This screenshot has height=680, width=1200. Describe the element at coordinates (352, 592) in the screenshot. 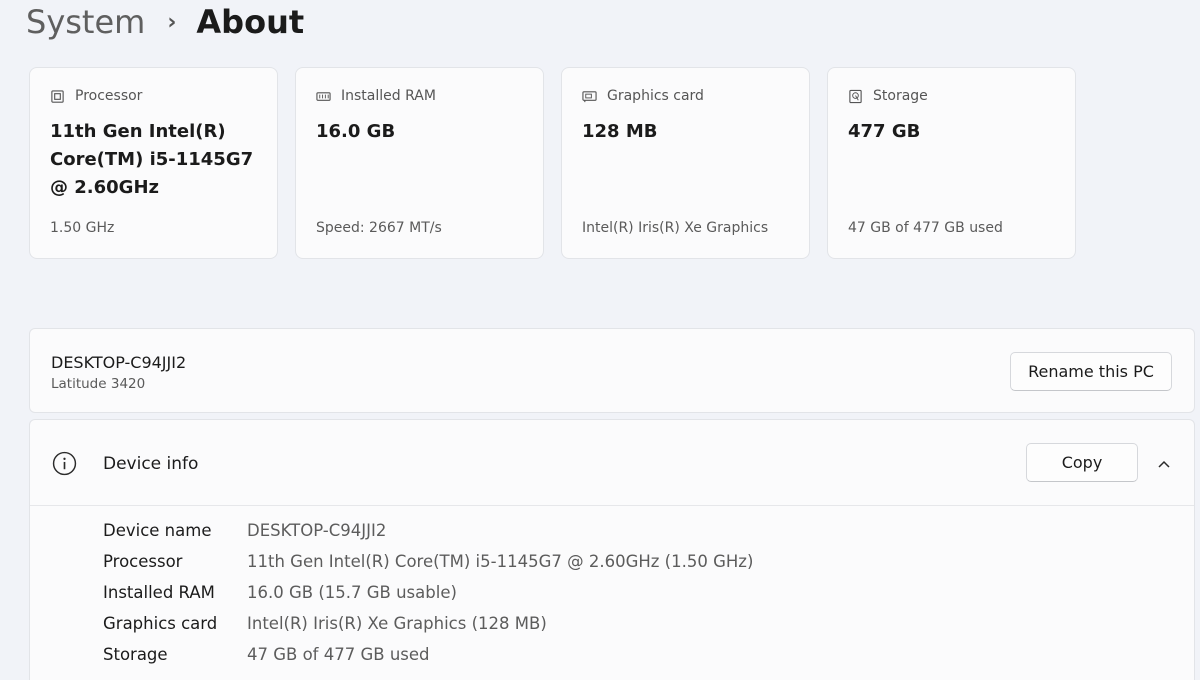

I see `spec-value: 16.0 GB (15.7 GB usable)` at that location.